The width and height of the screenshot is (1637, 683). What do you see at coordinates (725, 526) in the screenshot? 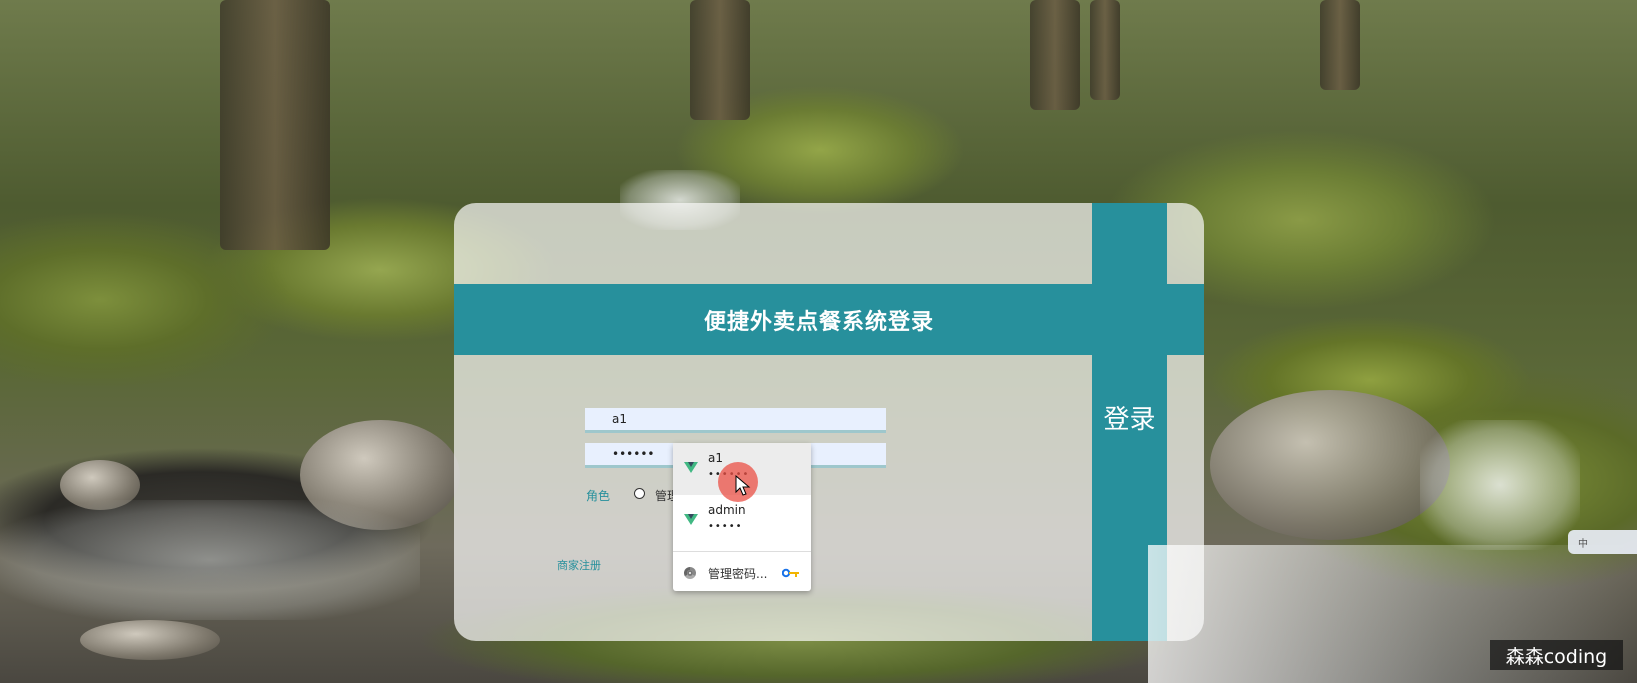
I see `autofill-password: •••••` at bounding box center [725, 526].